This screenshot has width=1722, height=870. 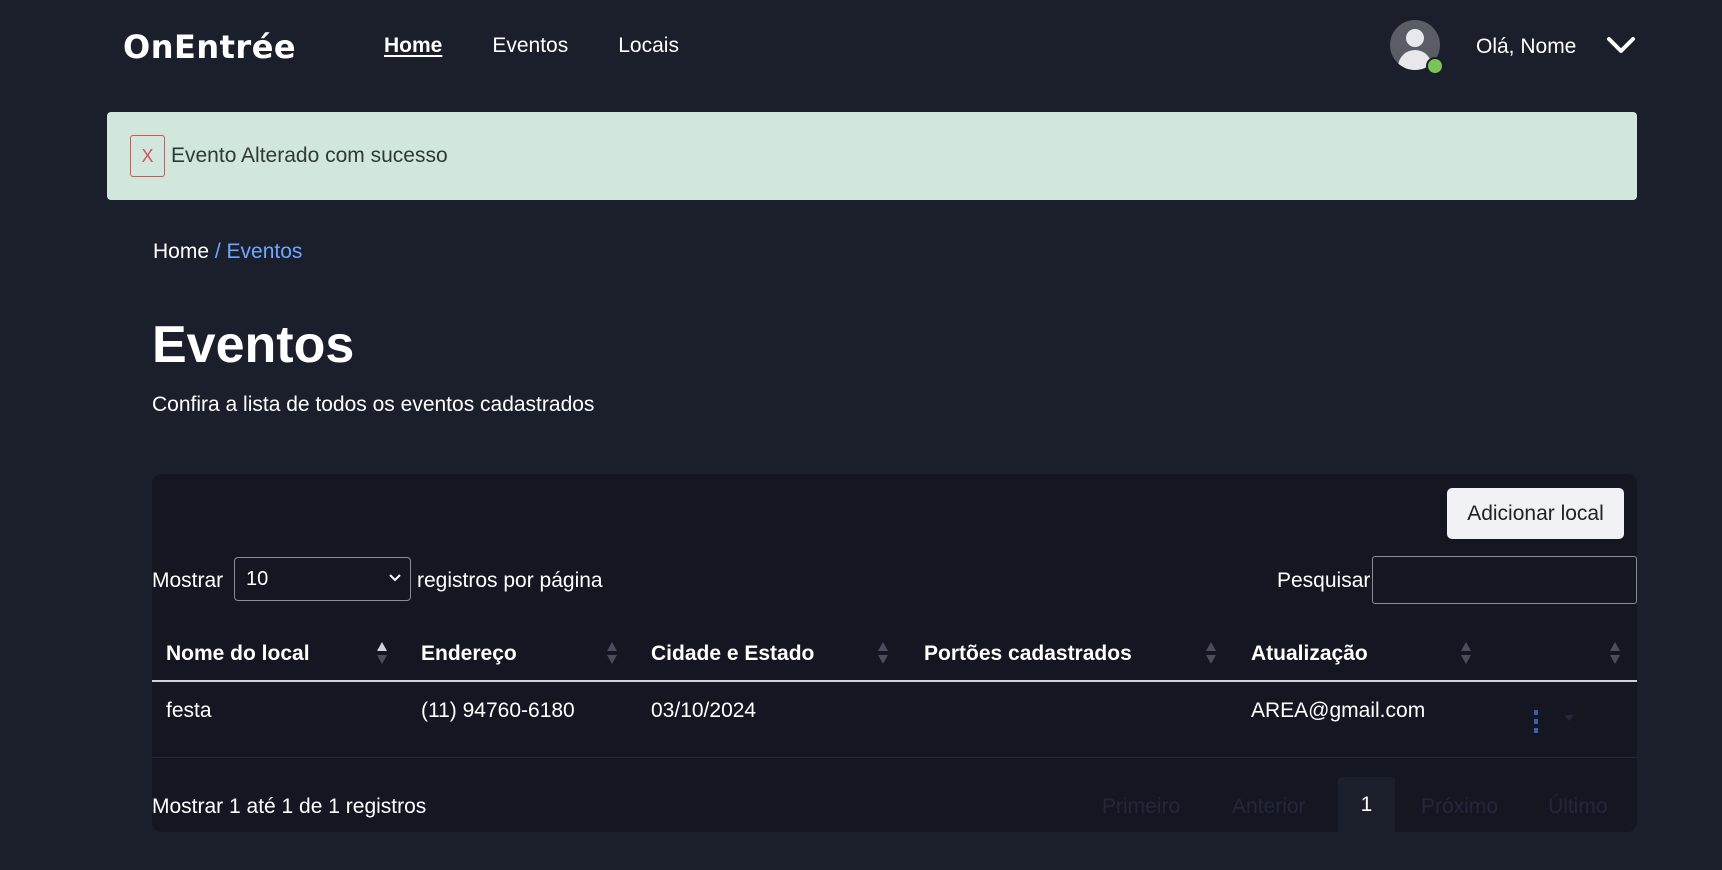 What do you see at coordinates (189, 710) in the screenshot?
I see `cell-nome: festa` at bounding box center [189, 710].